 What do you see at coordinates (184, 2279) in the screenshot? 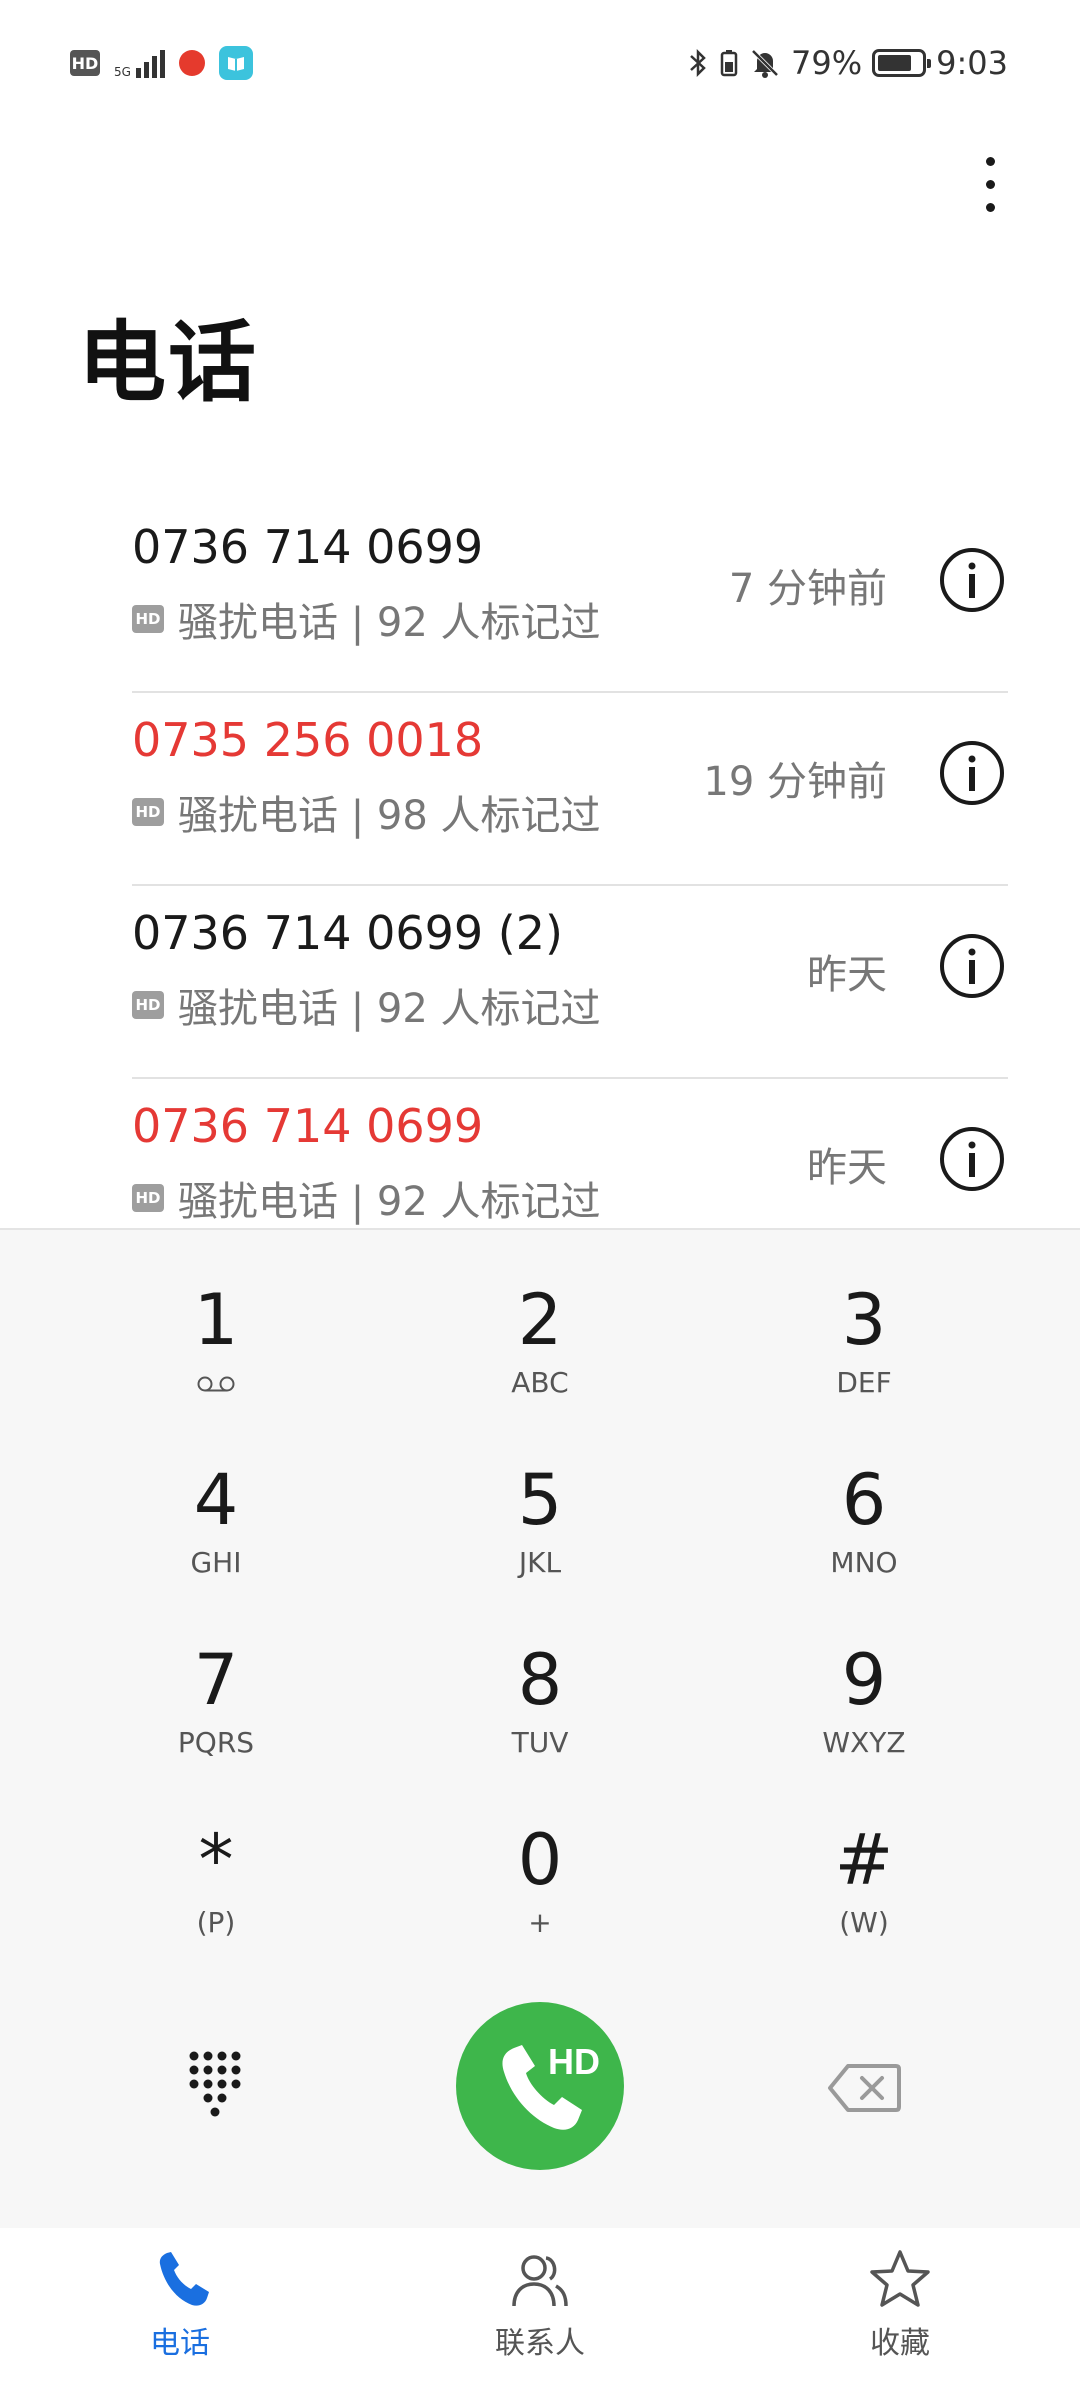
I see `phone-icon` at bounding box center [184, 2279].